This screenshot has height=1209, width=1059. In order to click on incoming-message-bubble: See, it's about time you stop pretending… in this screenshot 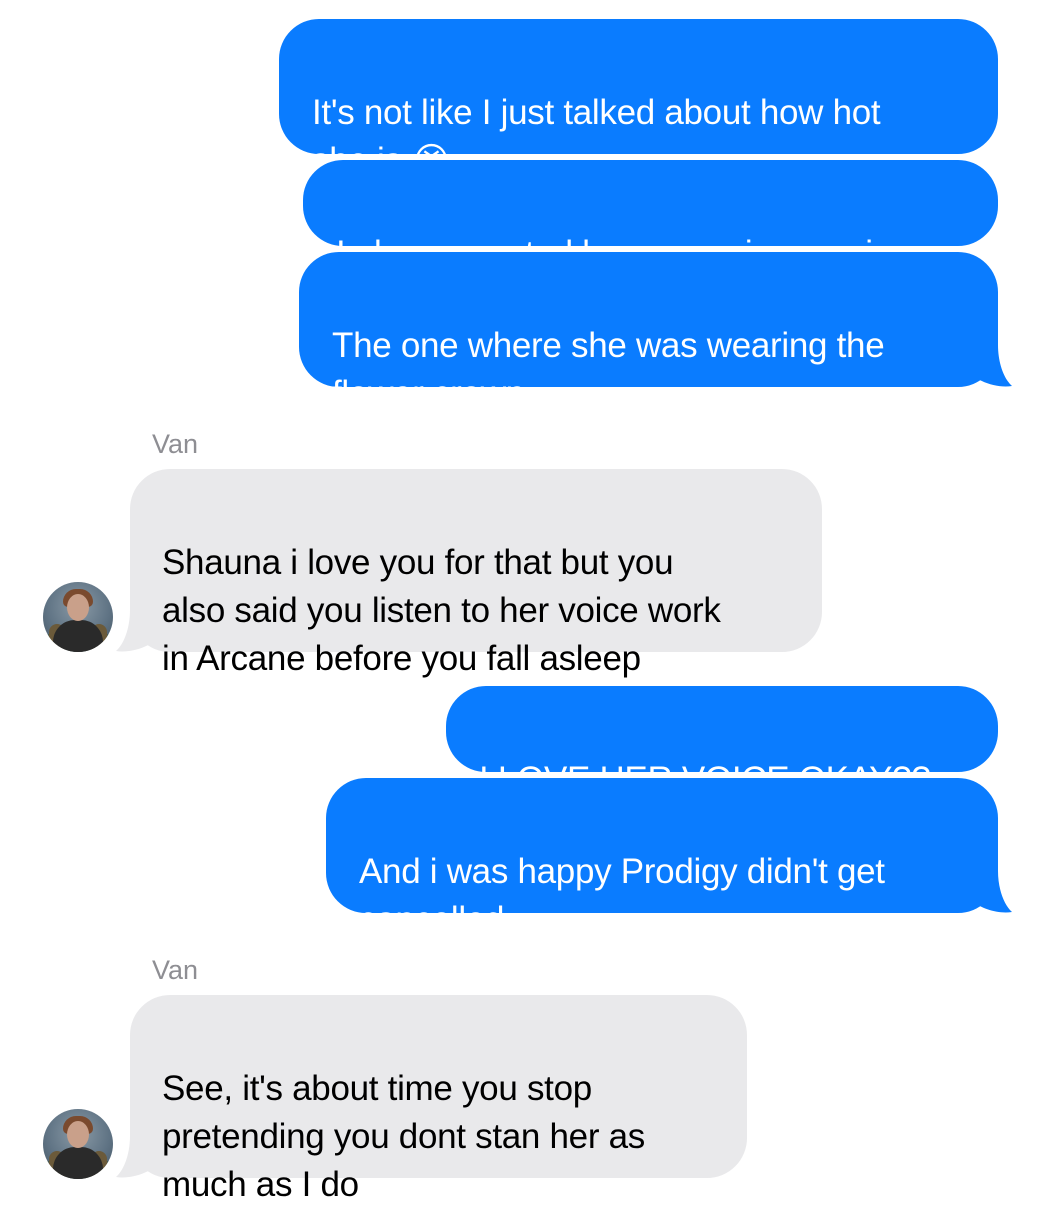, I will do `click(438, 1099)`.